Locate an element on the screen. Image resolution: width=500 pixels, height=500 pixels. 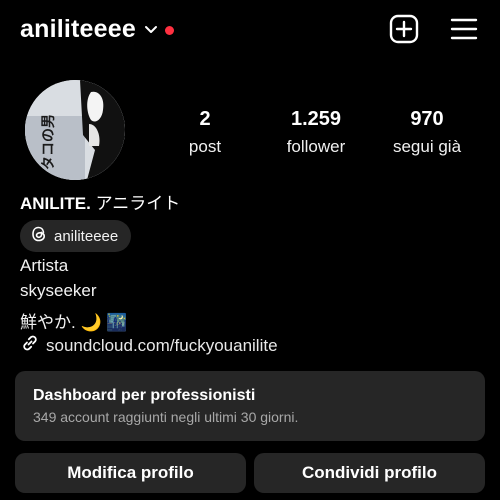
profile-header: aniliteeee is located at coordinates (250, 29).